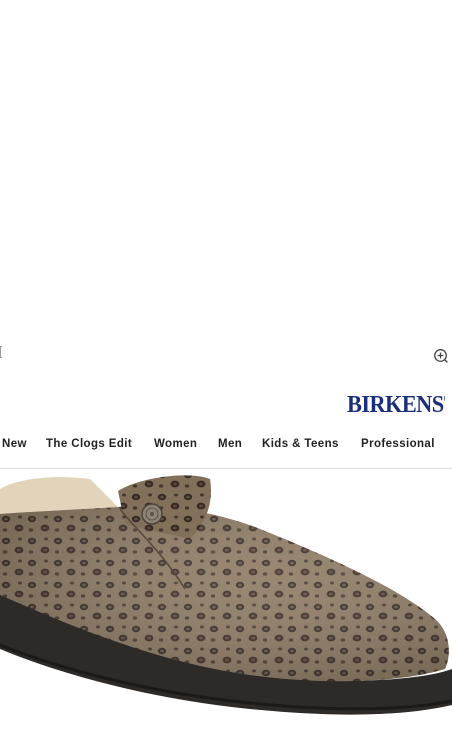  I want to click on nav-item-professional: Professional, so click(398, 444).